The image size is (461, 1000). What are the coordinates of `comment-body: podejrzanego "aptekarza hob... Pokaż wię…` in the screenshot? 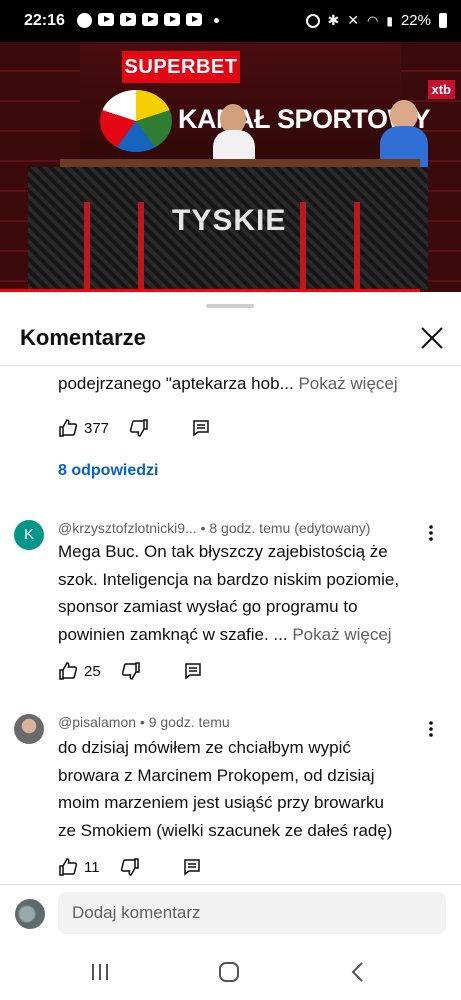 It's located at (248, 384).